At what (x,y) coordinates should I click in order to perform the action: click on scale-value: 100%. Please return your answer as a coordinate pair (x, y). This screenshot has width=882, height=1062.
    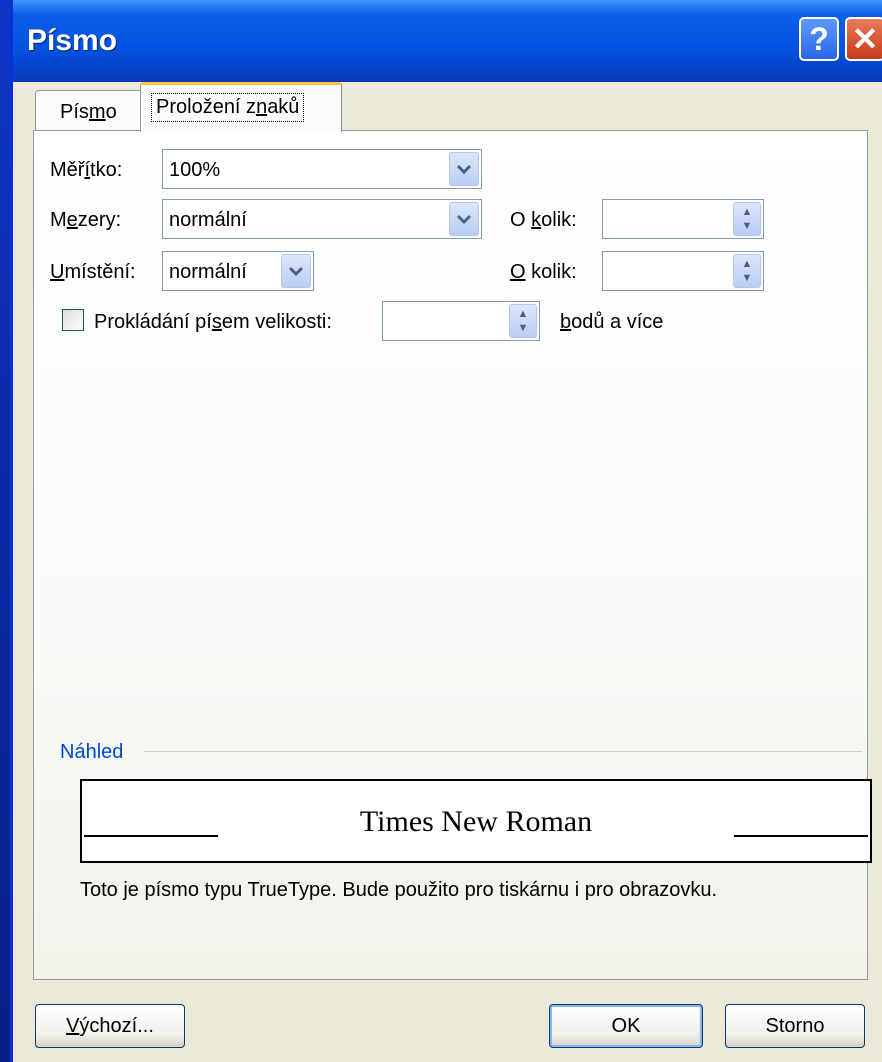
    Looking at the image, I should click on (195, 170).